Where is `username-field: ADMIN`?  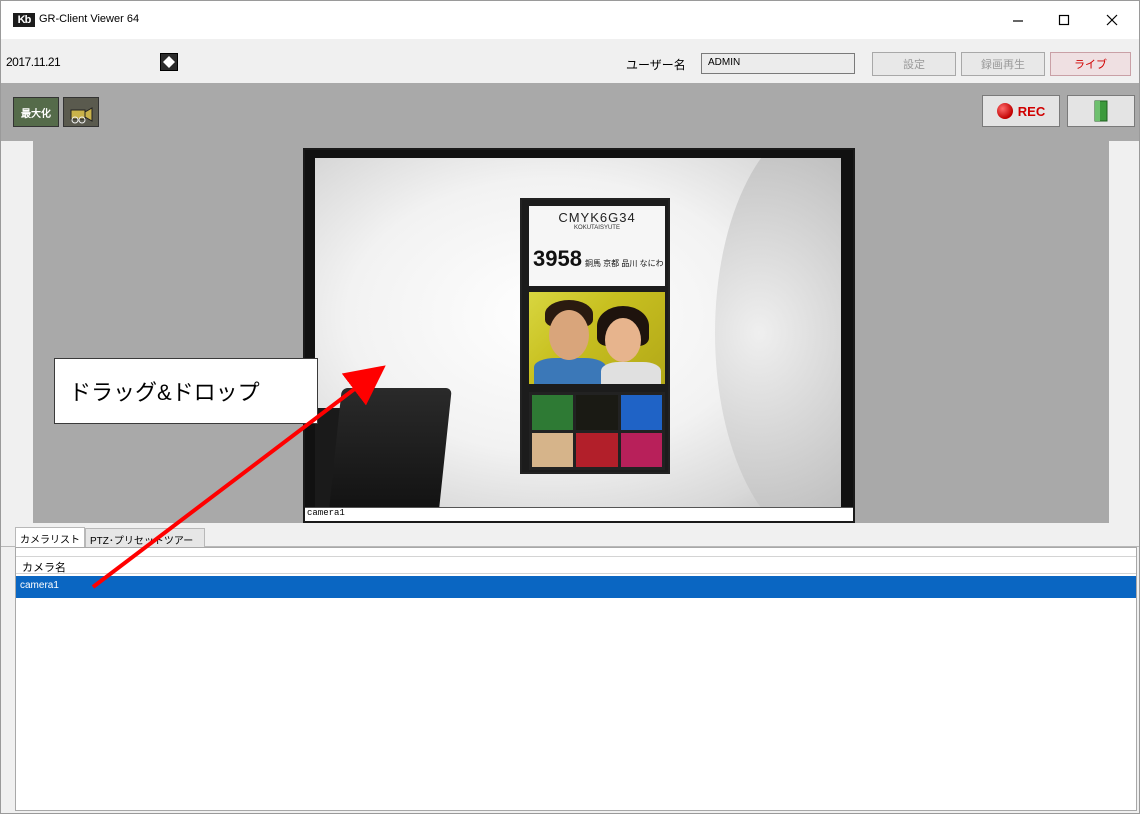
username-field: ADMIN is located at coordinates (778, 63).